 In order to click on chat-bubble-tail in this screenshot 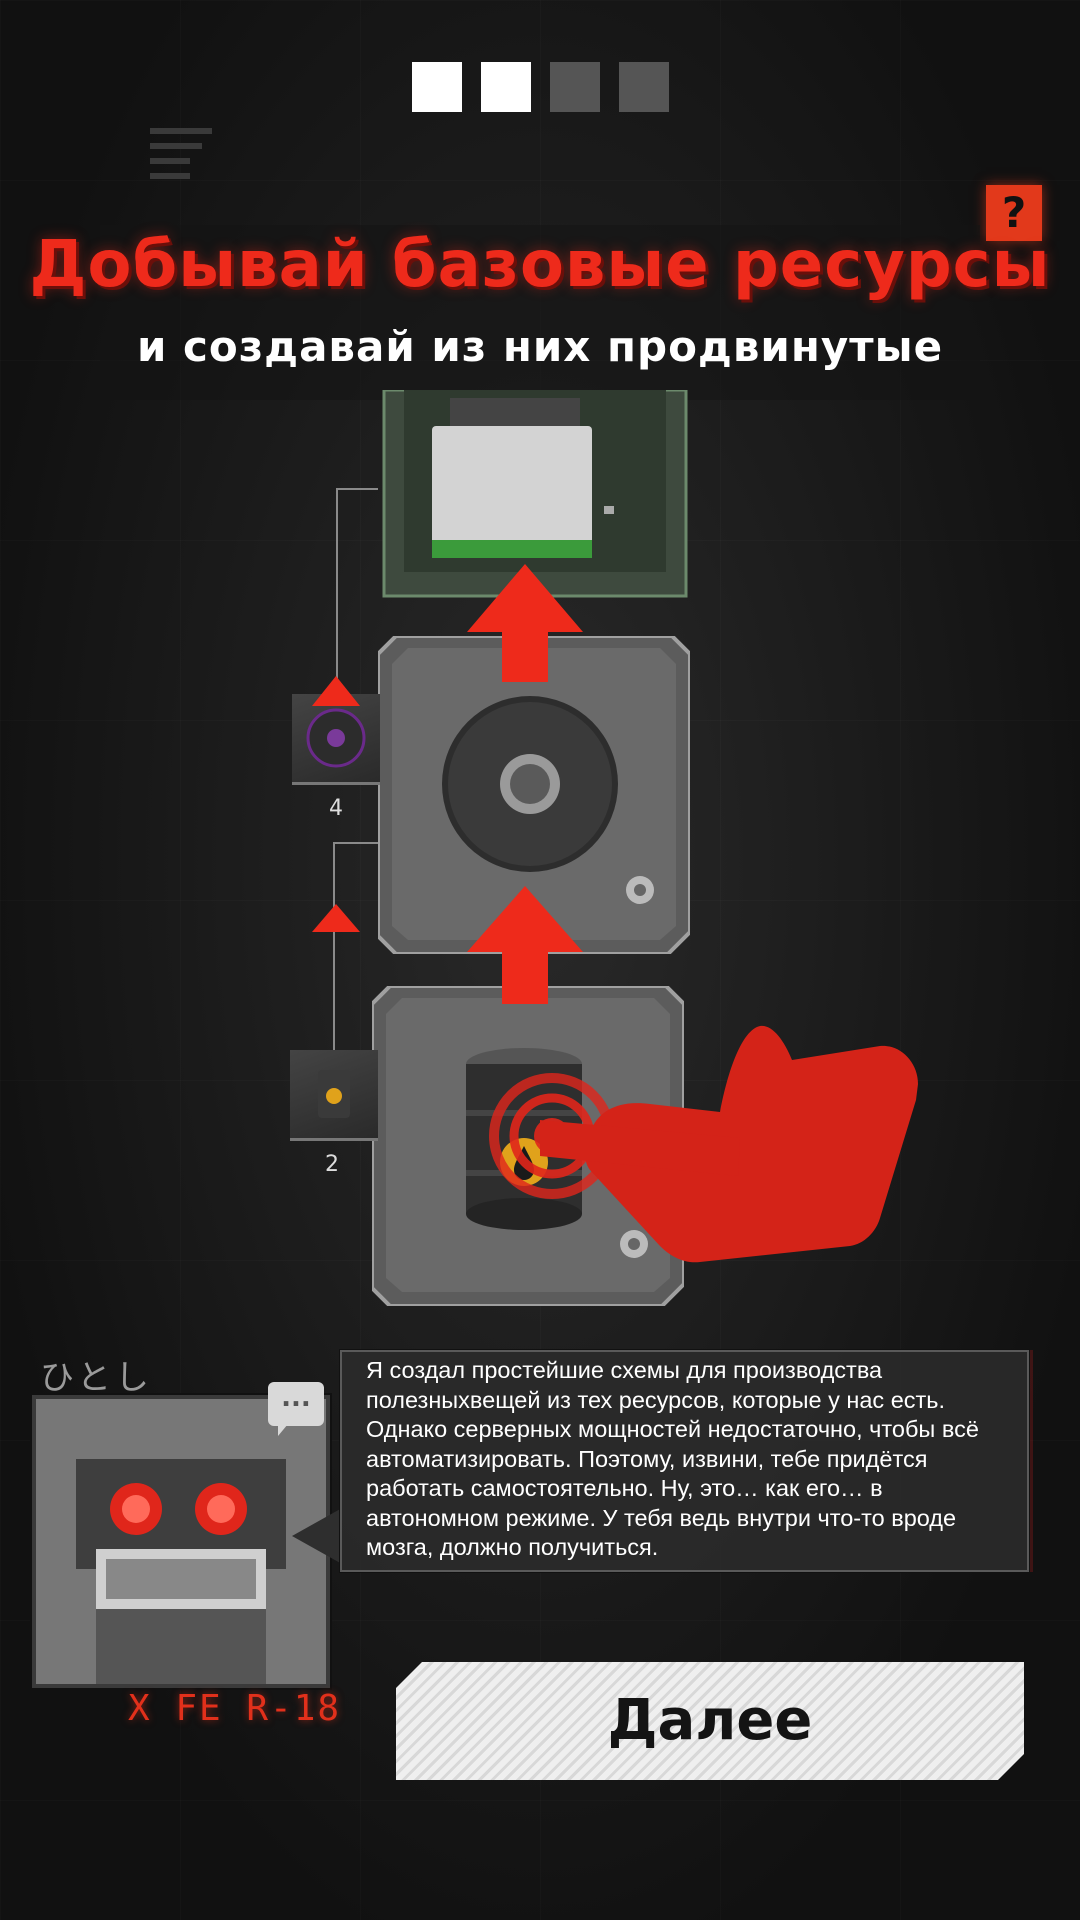, I will do `click(287, 1430)`.